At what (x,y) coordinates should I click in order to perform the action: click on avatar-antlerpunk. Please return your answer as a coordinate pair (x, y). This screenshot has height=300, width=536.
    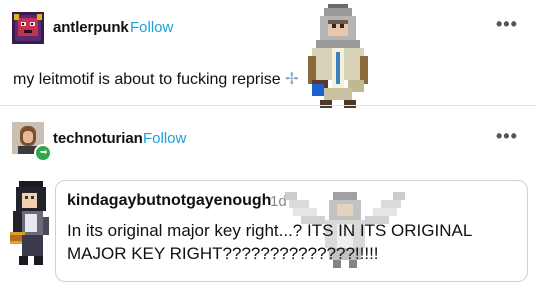
    Looking at the image, I should click on (28, 28).